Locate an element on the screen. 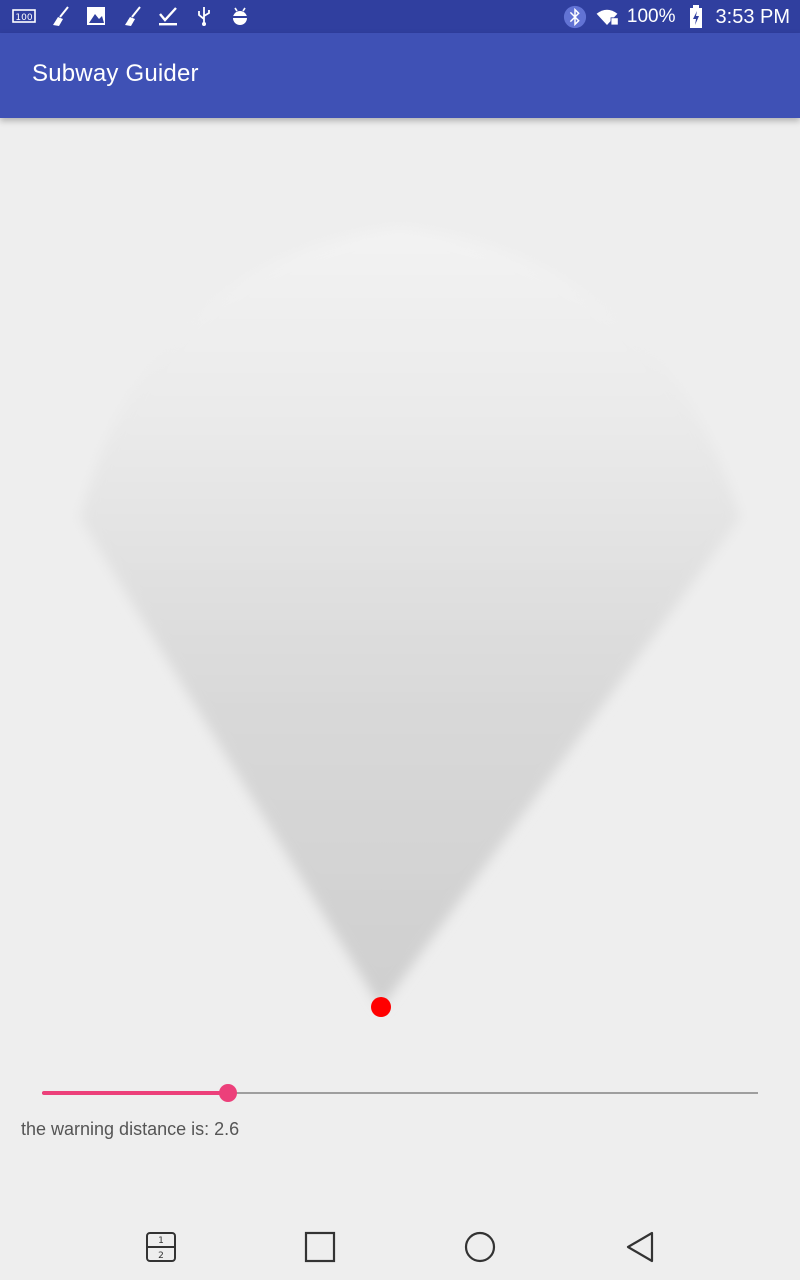 The height and width of the screenshot is (1280, 800). home-icon is located at coordinates (480, 1247).